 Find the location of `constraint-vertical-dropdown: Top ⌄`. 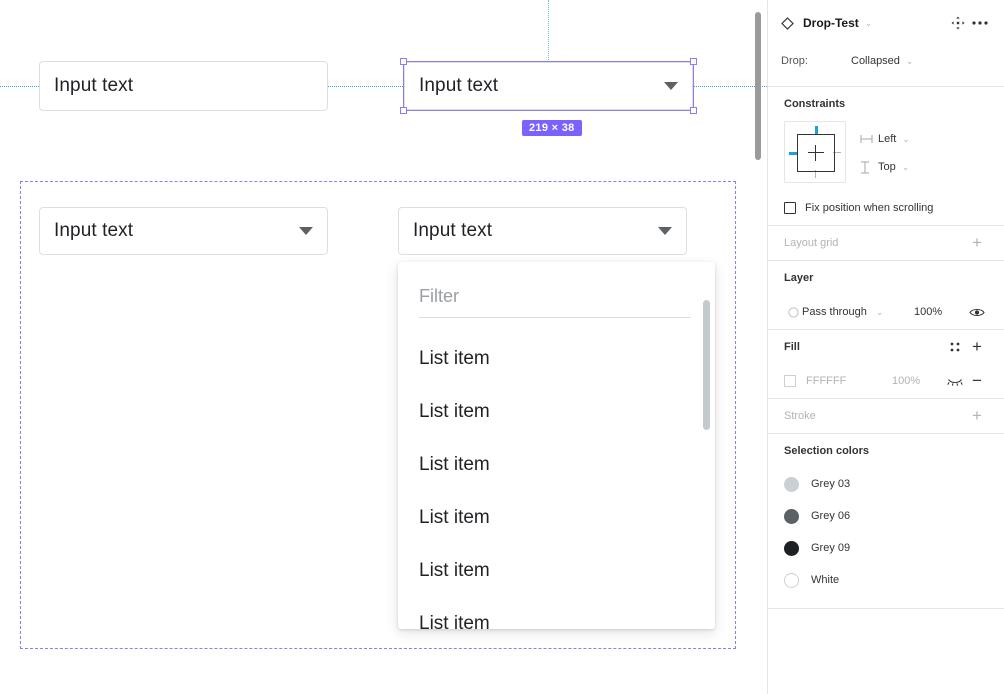

constraint-vertical-dropdown: Top ⌄ is located at coordinates (924, 167).